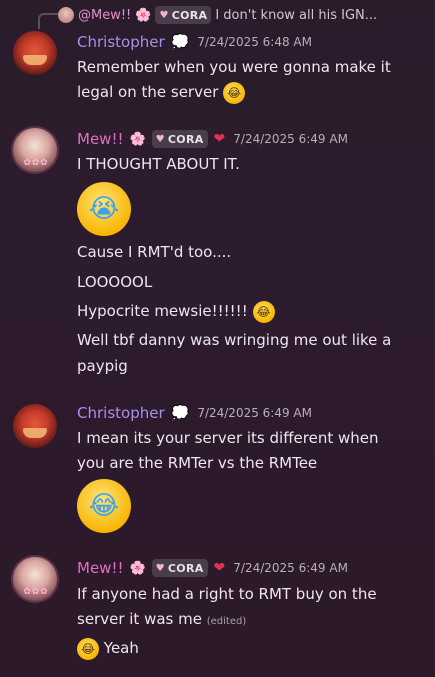 This screenshot has width=435, height=677. Describe the element at coordinates (66, 15) in the screenshot. I see `reply-avatar` at that location.